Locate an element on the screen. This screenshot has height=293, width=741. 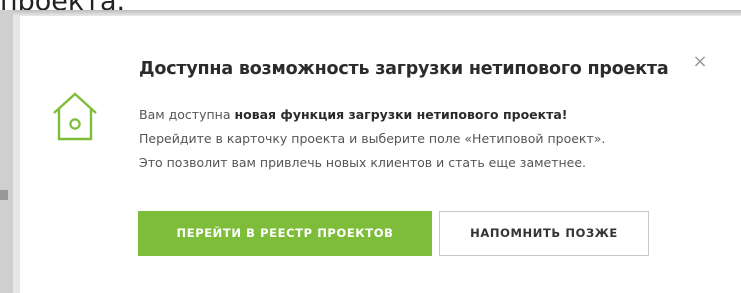
go-to-projects-registry-button: ПЕРЕЙТИ В РЕЕСТР ПРОЕКТОВ is located at coordinates (285, 233).